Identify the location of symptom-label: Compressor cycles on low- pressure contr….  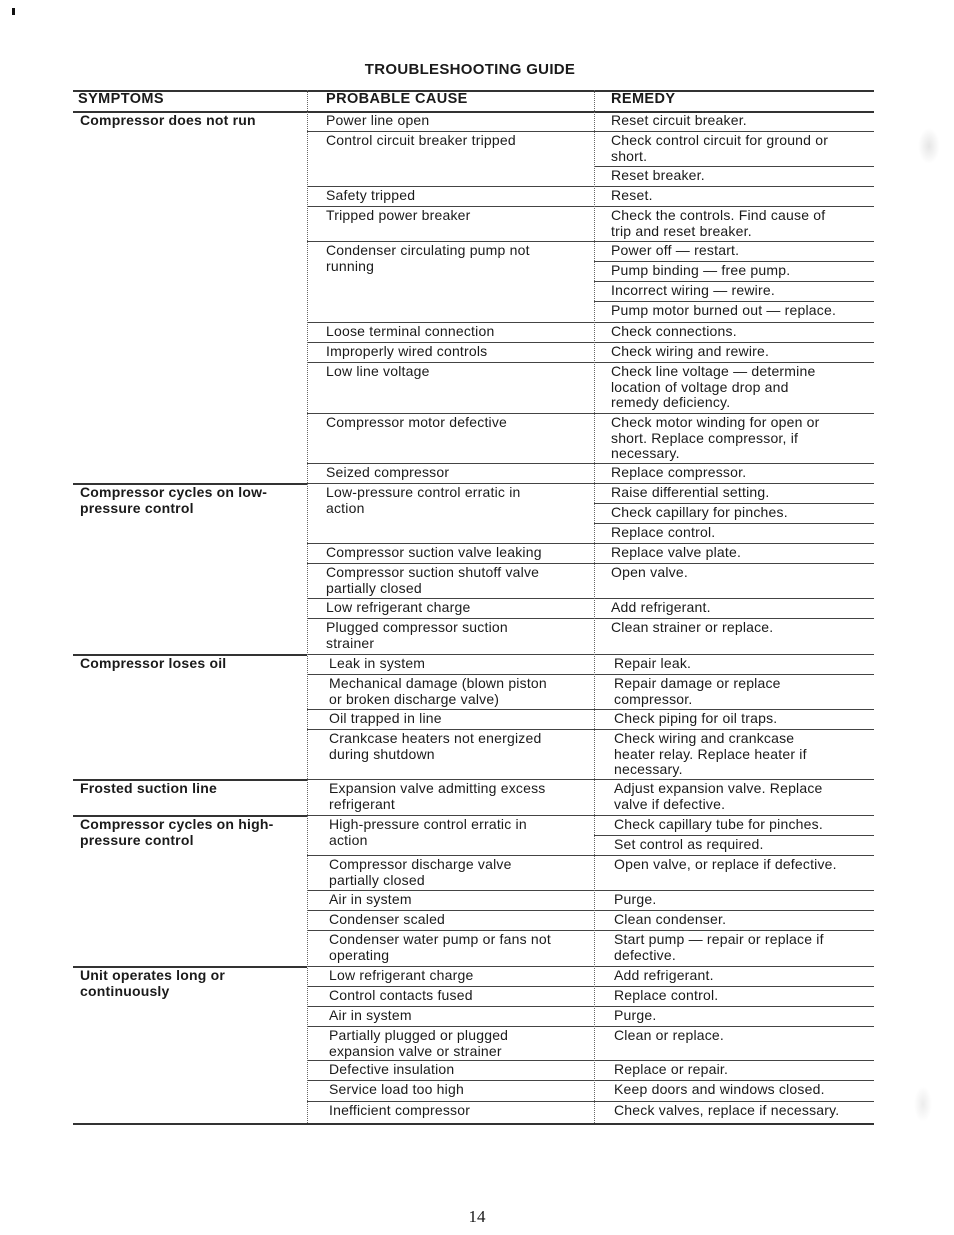
(174, 500).